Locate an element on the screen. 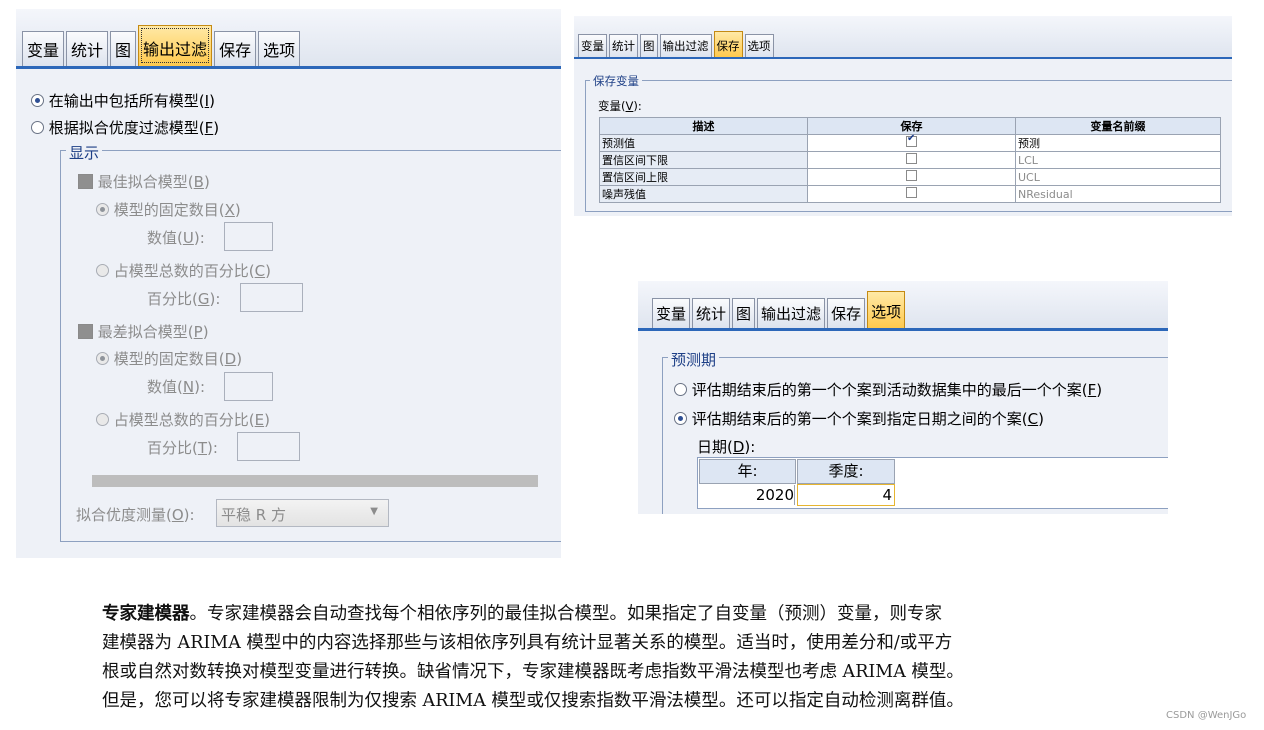  radio-to-date: 评估期结束后的第一个个案到指定日期之间的个案(C) is located at coordinates (859, 418).